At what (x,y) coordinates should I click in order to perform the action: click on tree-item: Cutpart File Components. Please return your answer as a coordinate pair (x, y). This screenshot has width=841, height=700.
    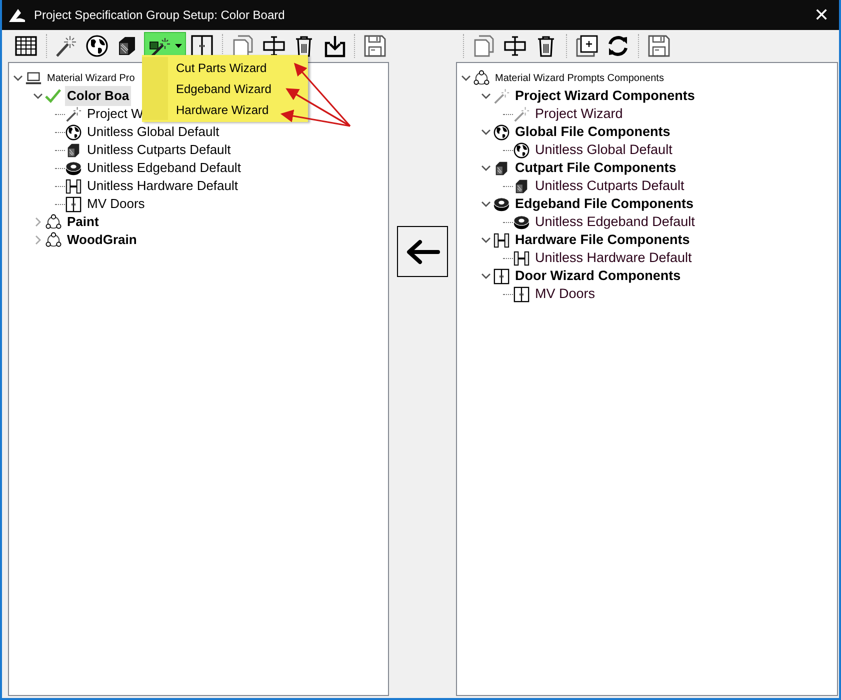
    Looking at the image, I should click on (595, 168).